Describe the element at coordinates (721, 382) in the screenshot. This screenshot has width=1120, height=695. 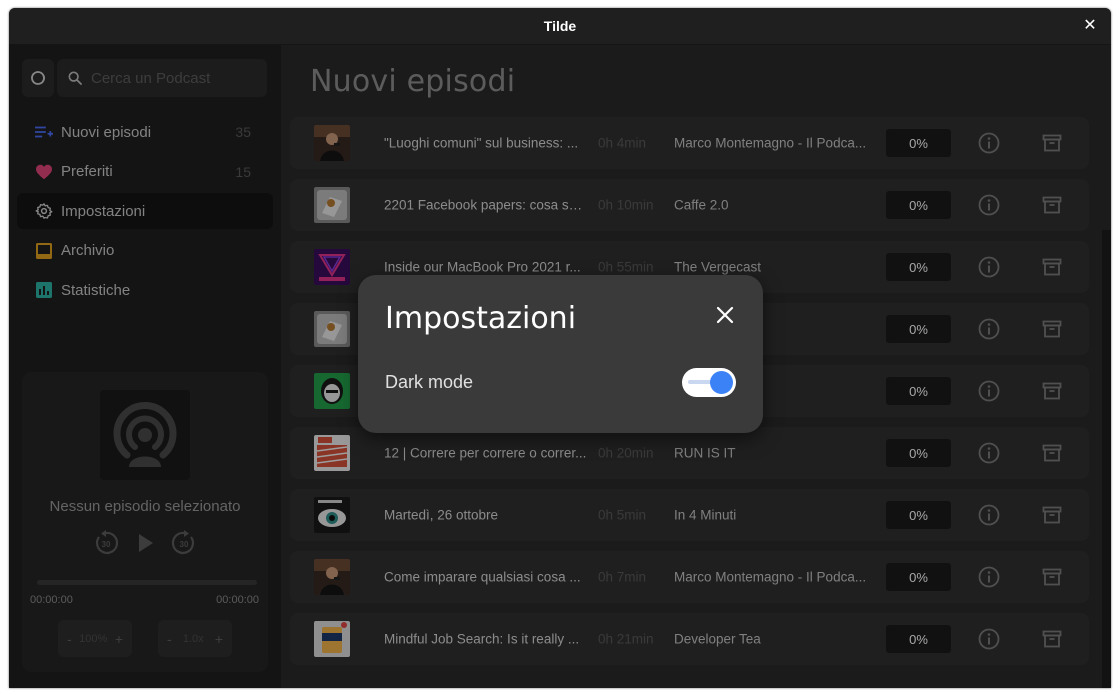
I see `toggle-knob` at that location.